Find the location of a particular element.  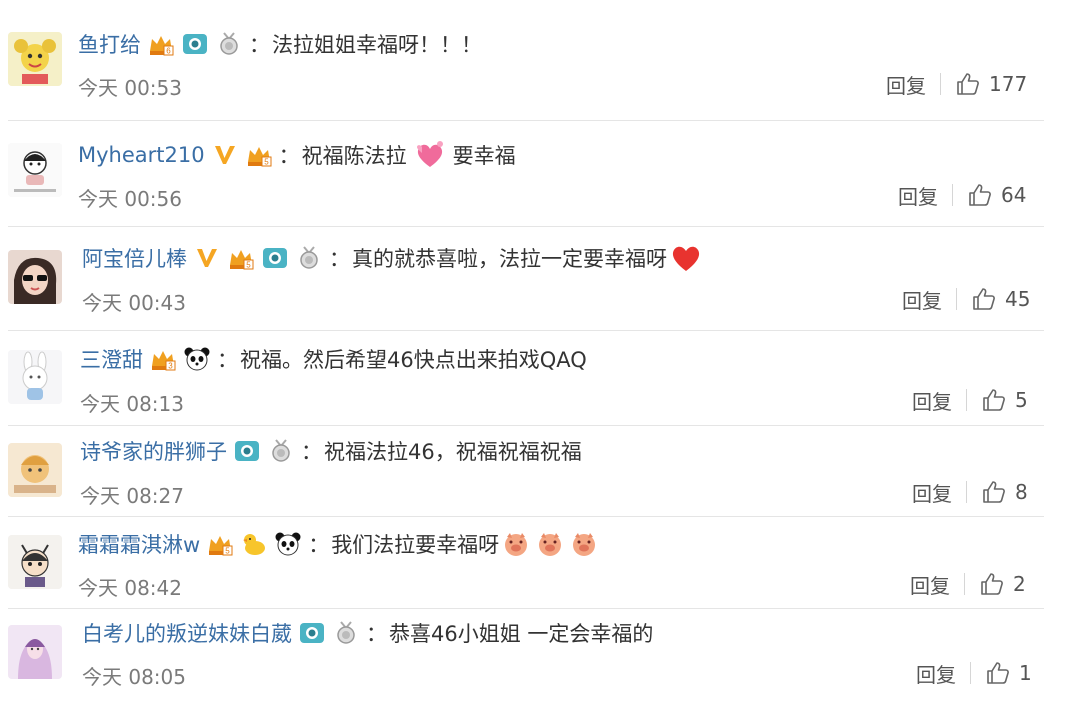

username: 诗爷家的胖狮子 is located at coordinates (153, 451).